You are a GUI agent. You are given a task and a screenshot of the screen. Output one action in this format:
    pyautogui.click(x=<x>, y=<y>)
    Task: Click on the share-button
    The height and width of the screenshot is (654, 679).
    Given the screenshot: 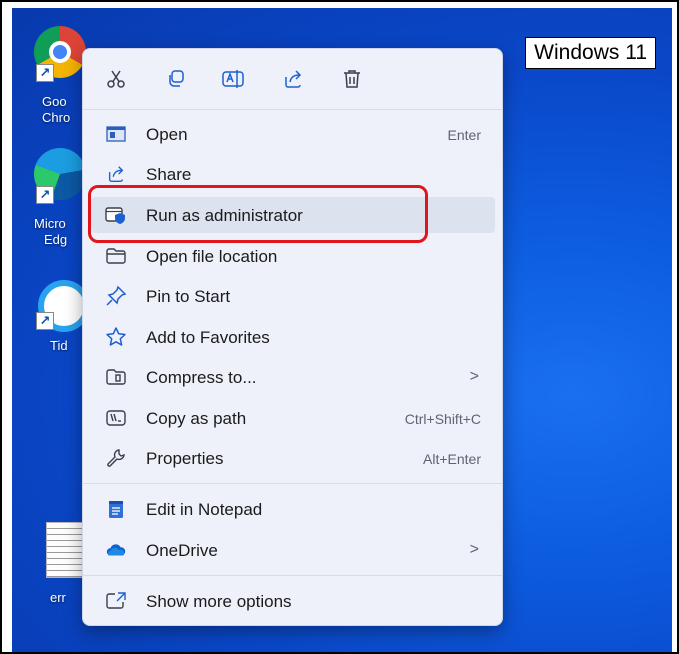 What is the action you would take?
    pyautogui.click(x=293, y=79)
    